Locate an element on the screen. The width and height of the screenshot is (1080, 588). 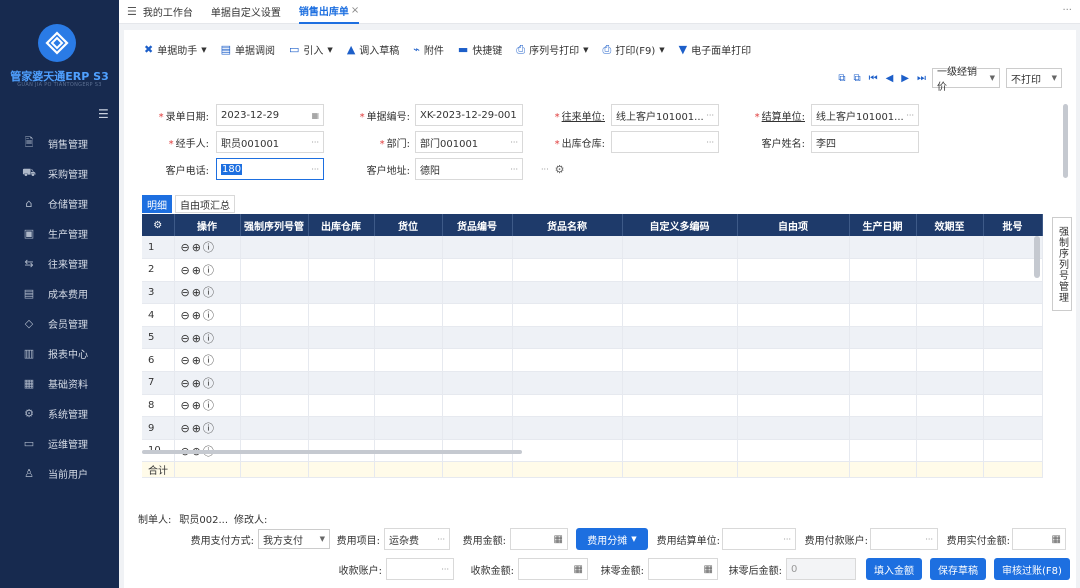
customer-name-field: 李四 is located at coordinates (865, 142).